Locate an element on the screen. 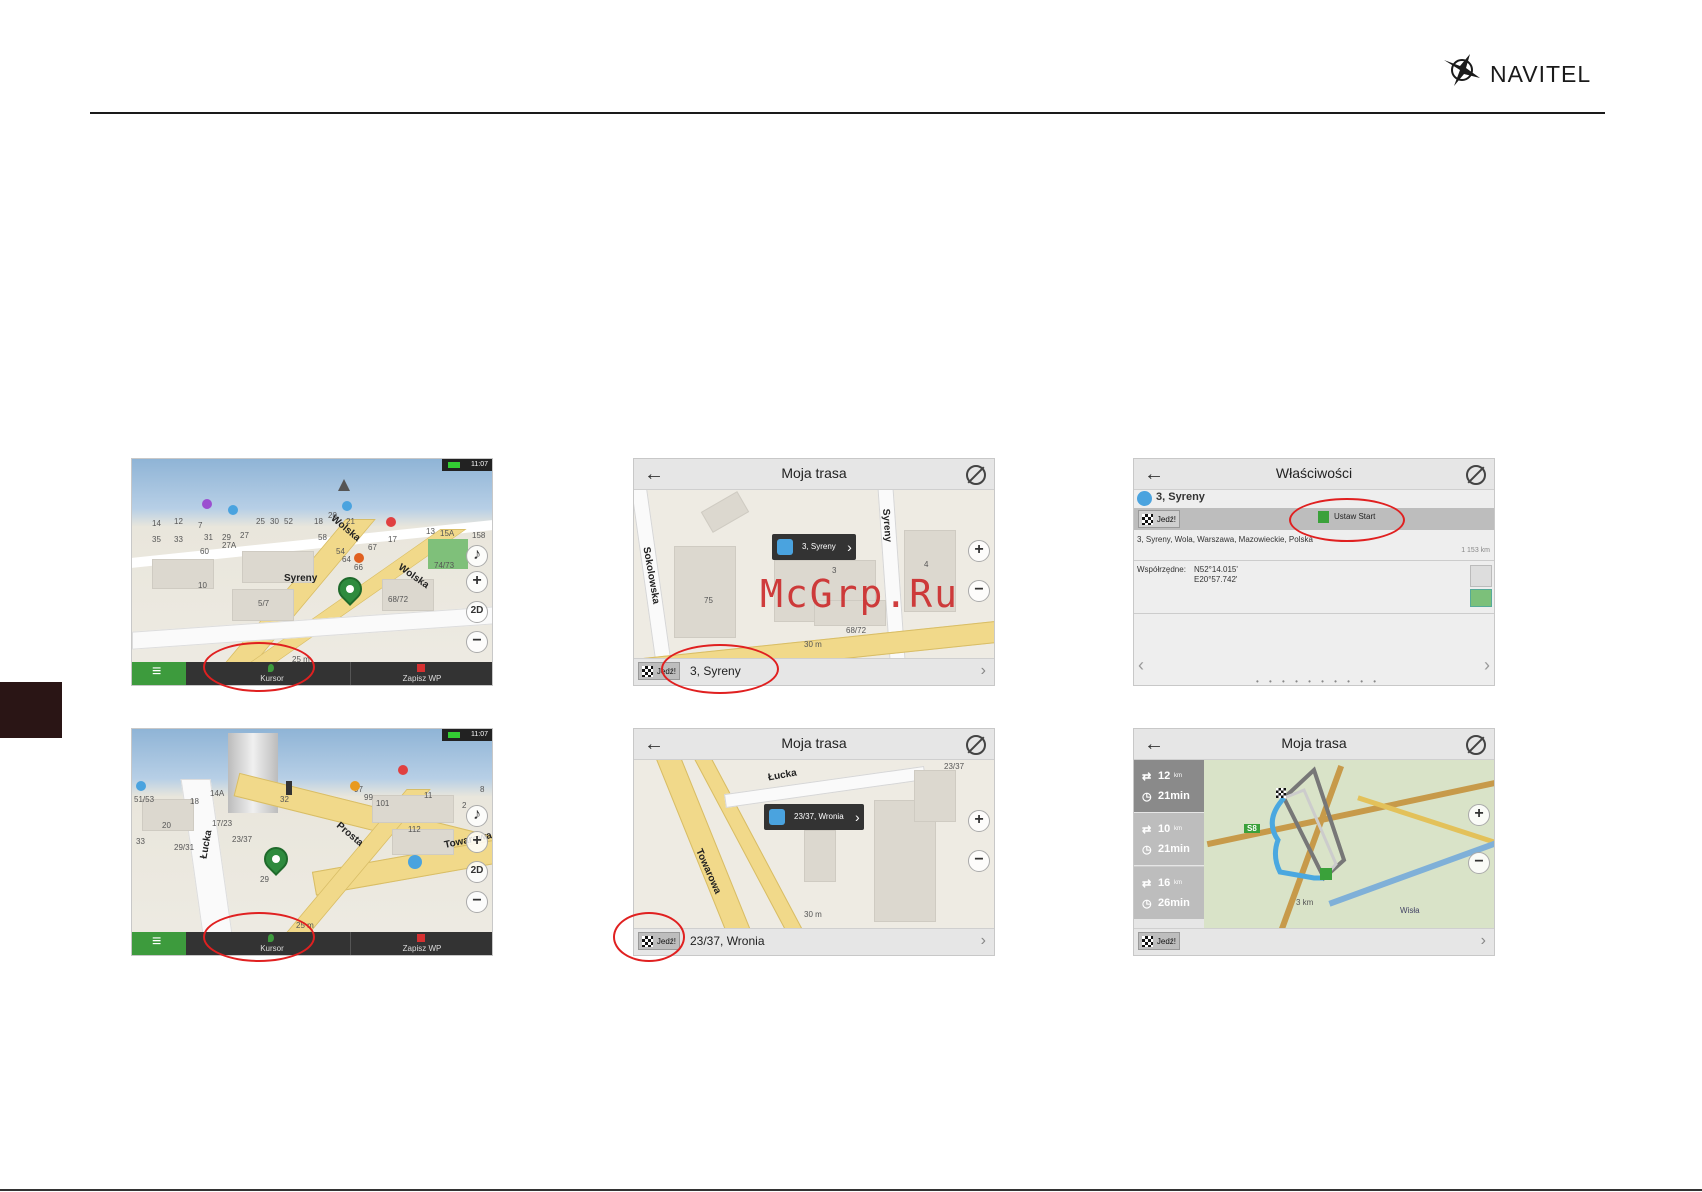 This screenshot has width=1702, height=1192. distance: 1 153 km is located at coordinates (1475, 550).